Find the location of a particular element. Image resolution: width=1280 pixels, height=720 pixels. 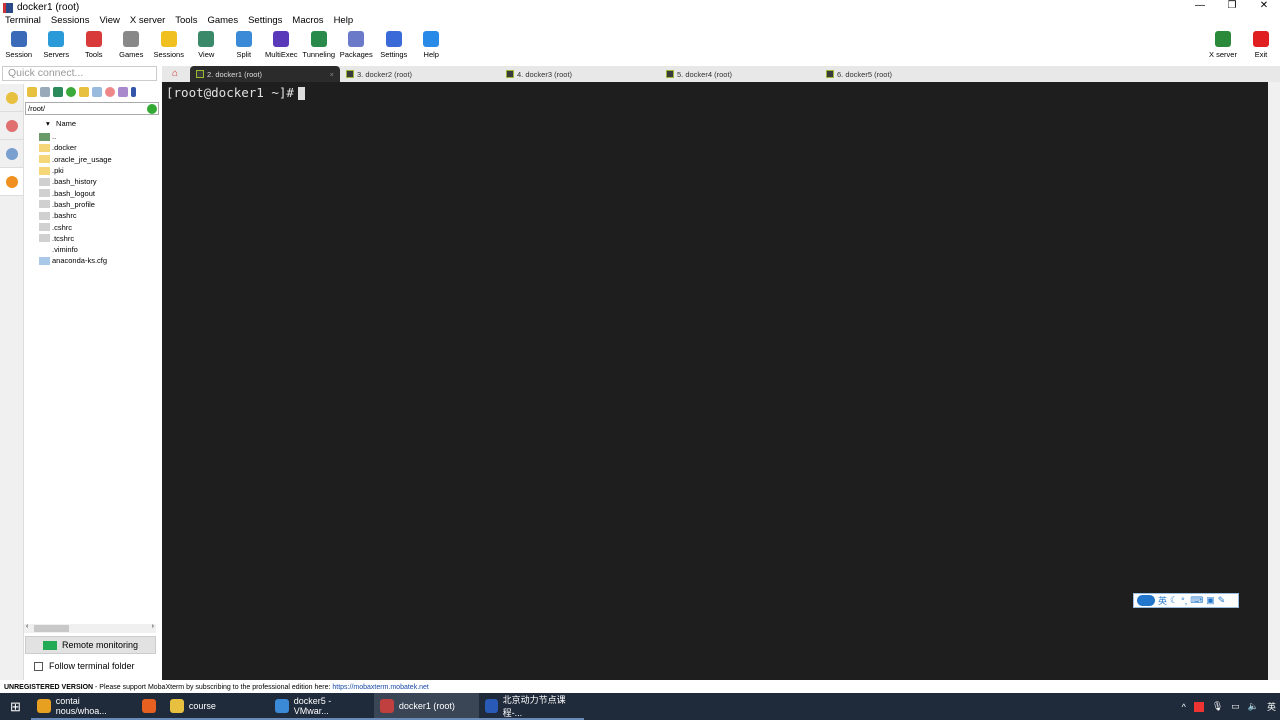

taskbar-item is located at coordinates (149, 706).